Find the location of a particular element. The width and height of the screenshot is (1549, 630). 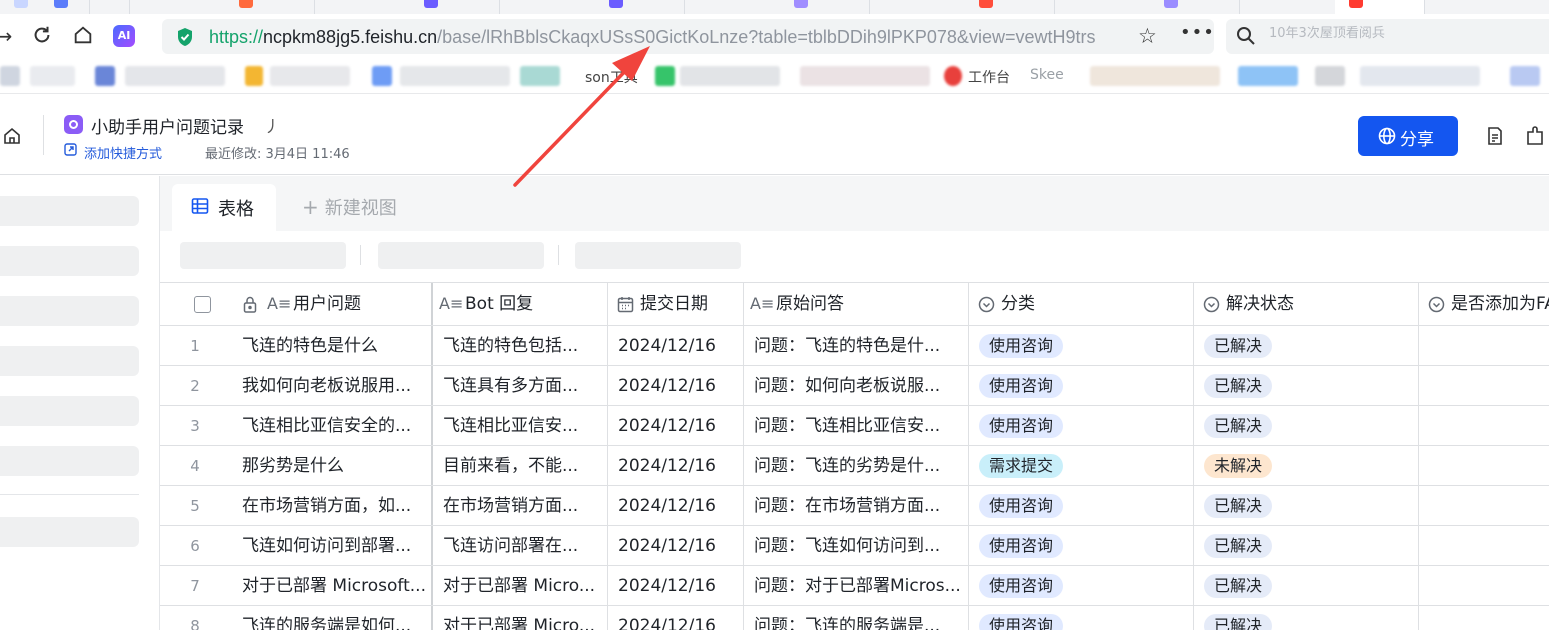

browser-tab-active is located at coordinates (1380, 7).